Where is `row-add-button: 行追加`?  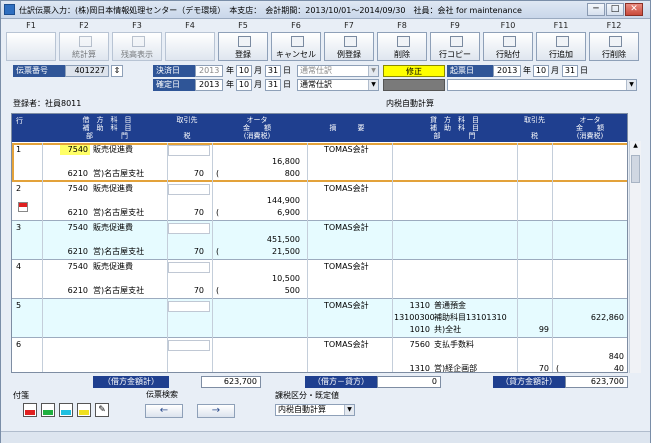
row-add-button: 行追加 is located at coordinates (561, 46).